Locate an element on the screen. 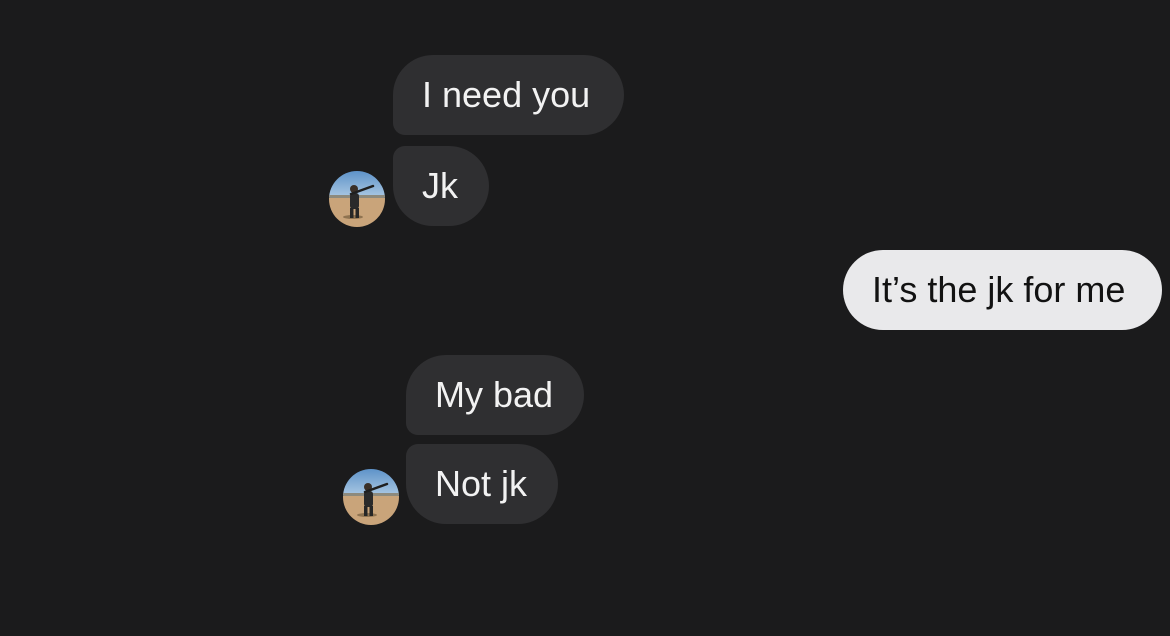 The height and width of the screenshot is (636, 1170). message-bubble-incoming: Not jk is located at coordinates (482, 484).